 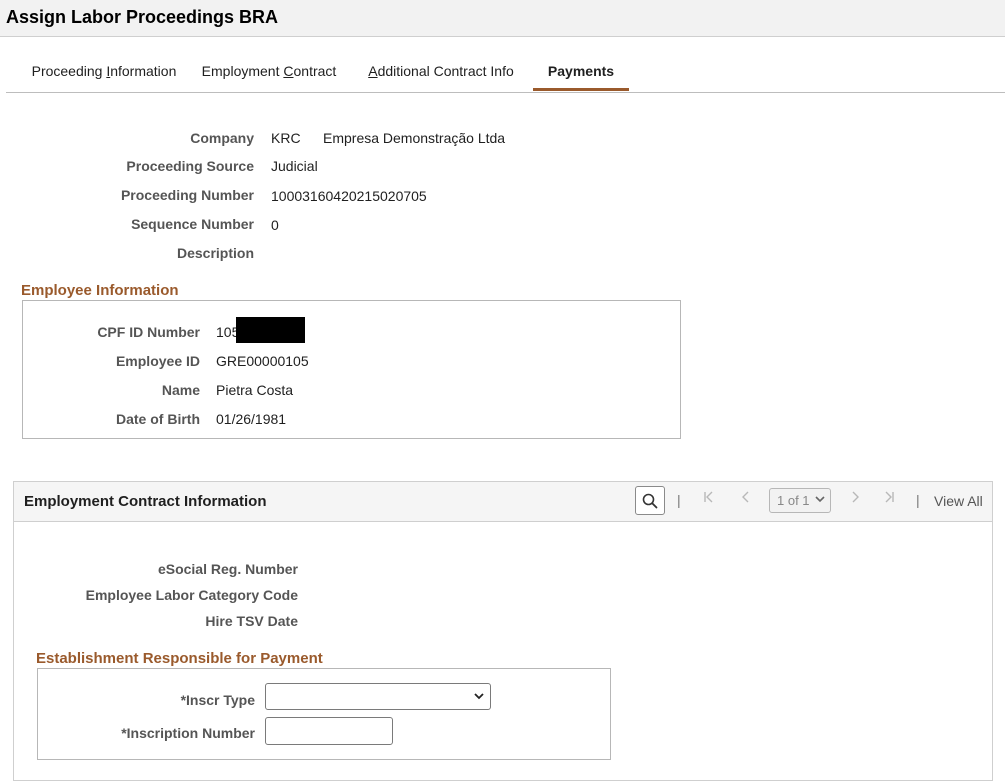 I want to click on tab-additional-contract-info: Additional Contract Info, so click(x=441, y=74).